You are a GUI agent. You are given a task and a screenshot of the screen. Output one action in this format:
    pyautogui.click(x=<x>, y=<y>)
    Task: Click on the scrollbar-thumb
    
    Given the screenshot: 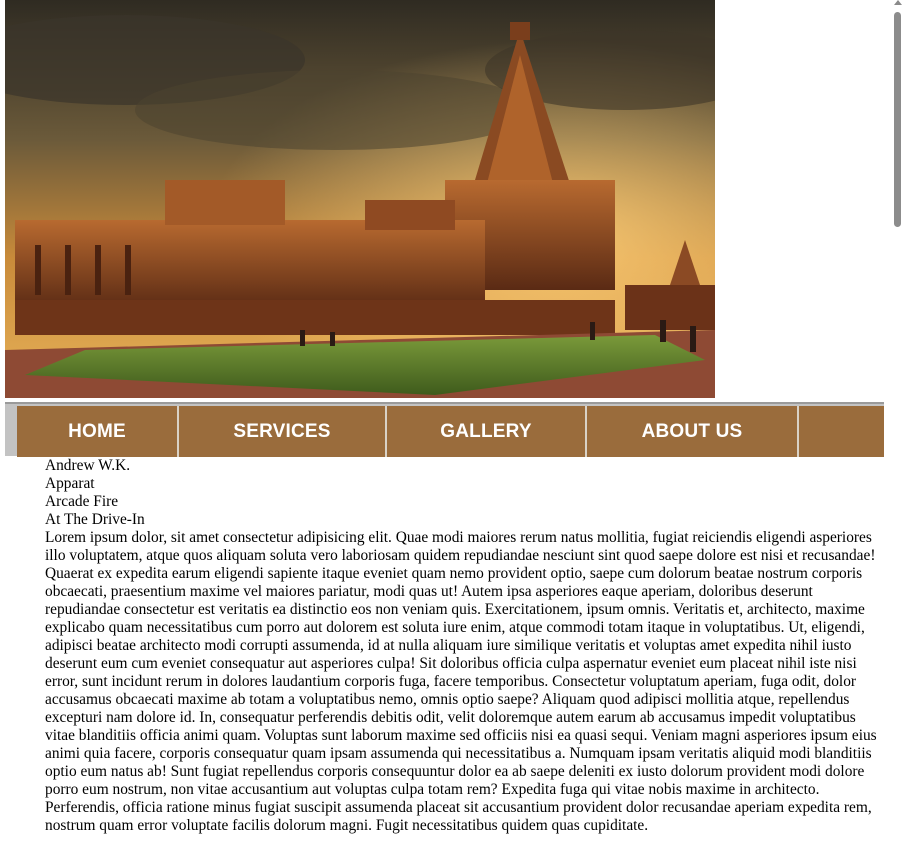 What is the action you would take?
    pyautogui.click(x=897, y=119)
    